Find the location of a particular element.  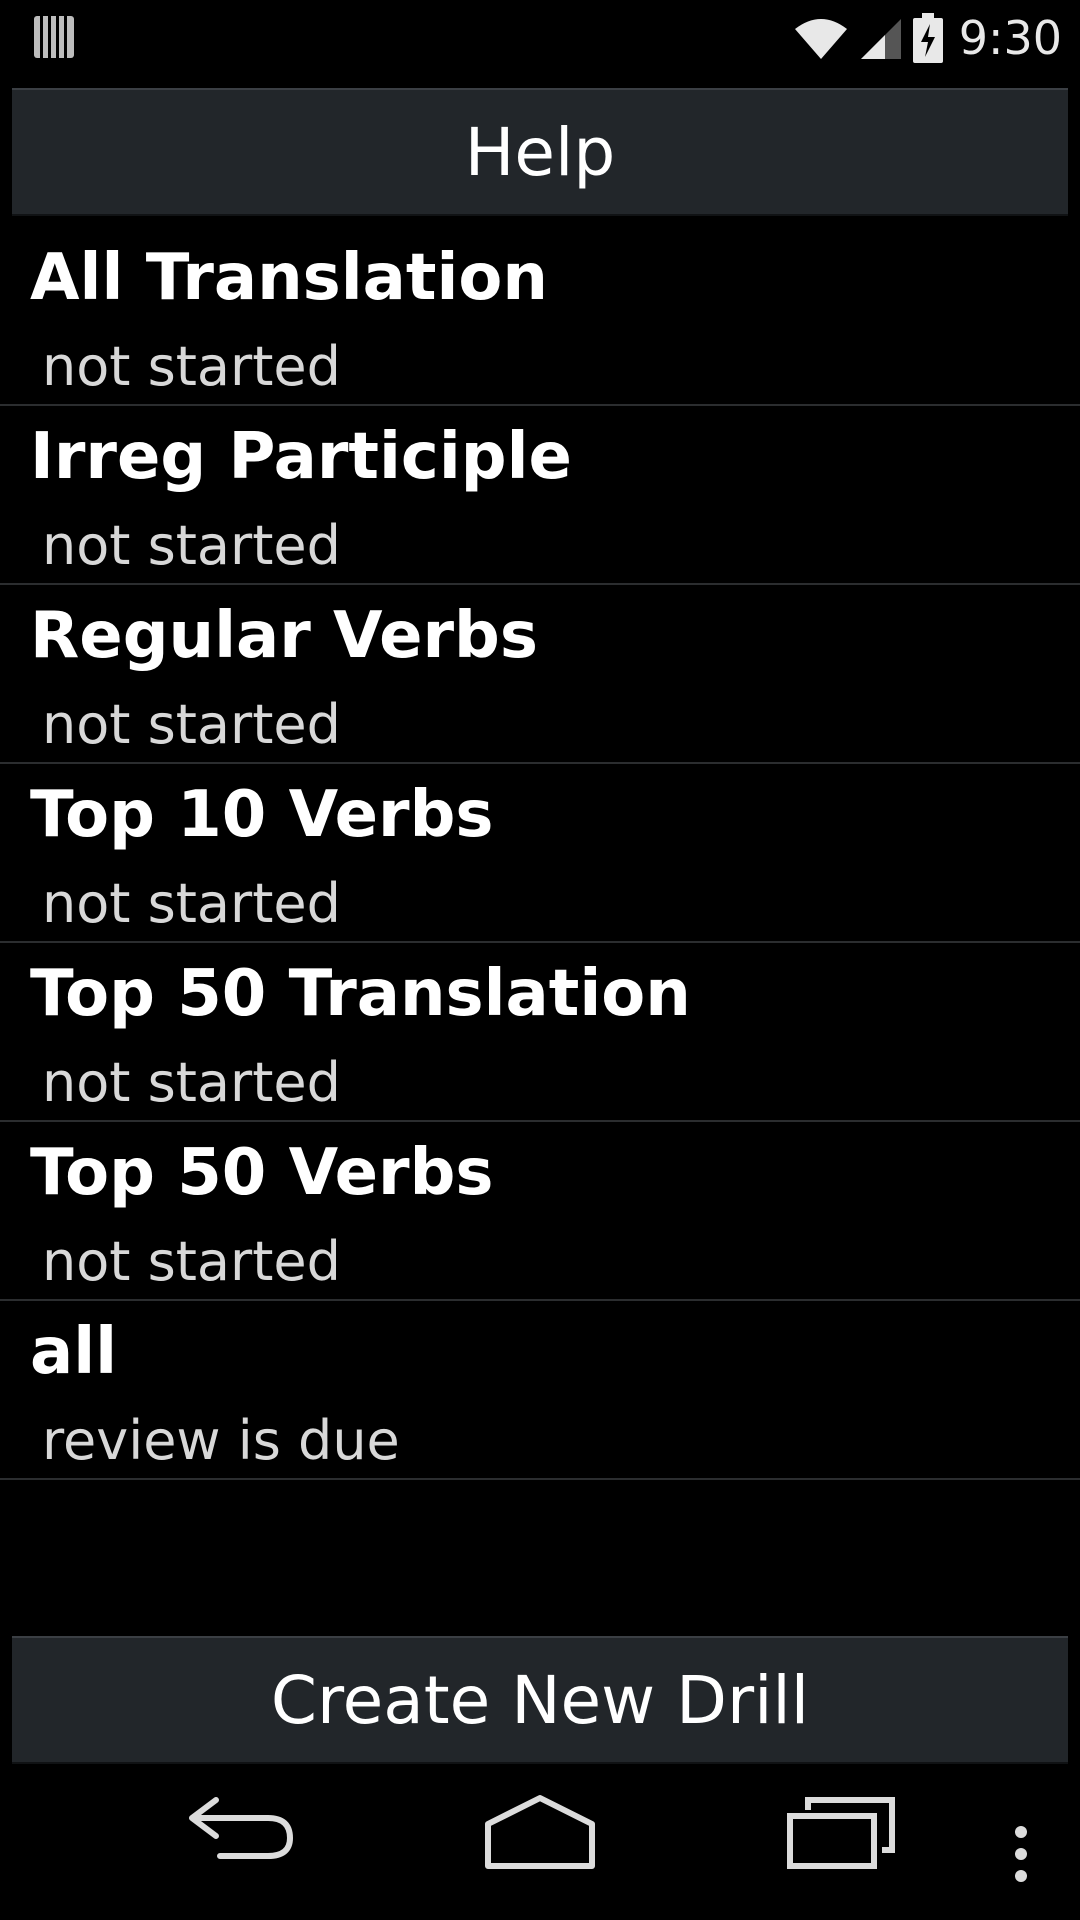

navigation-bar is located at coordinates (540, 1844).